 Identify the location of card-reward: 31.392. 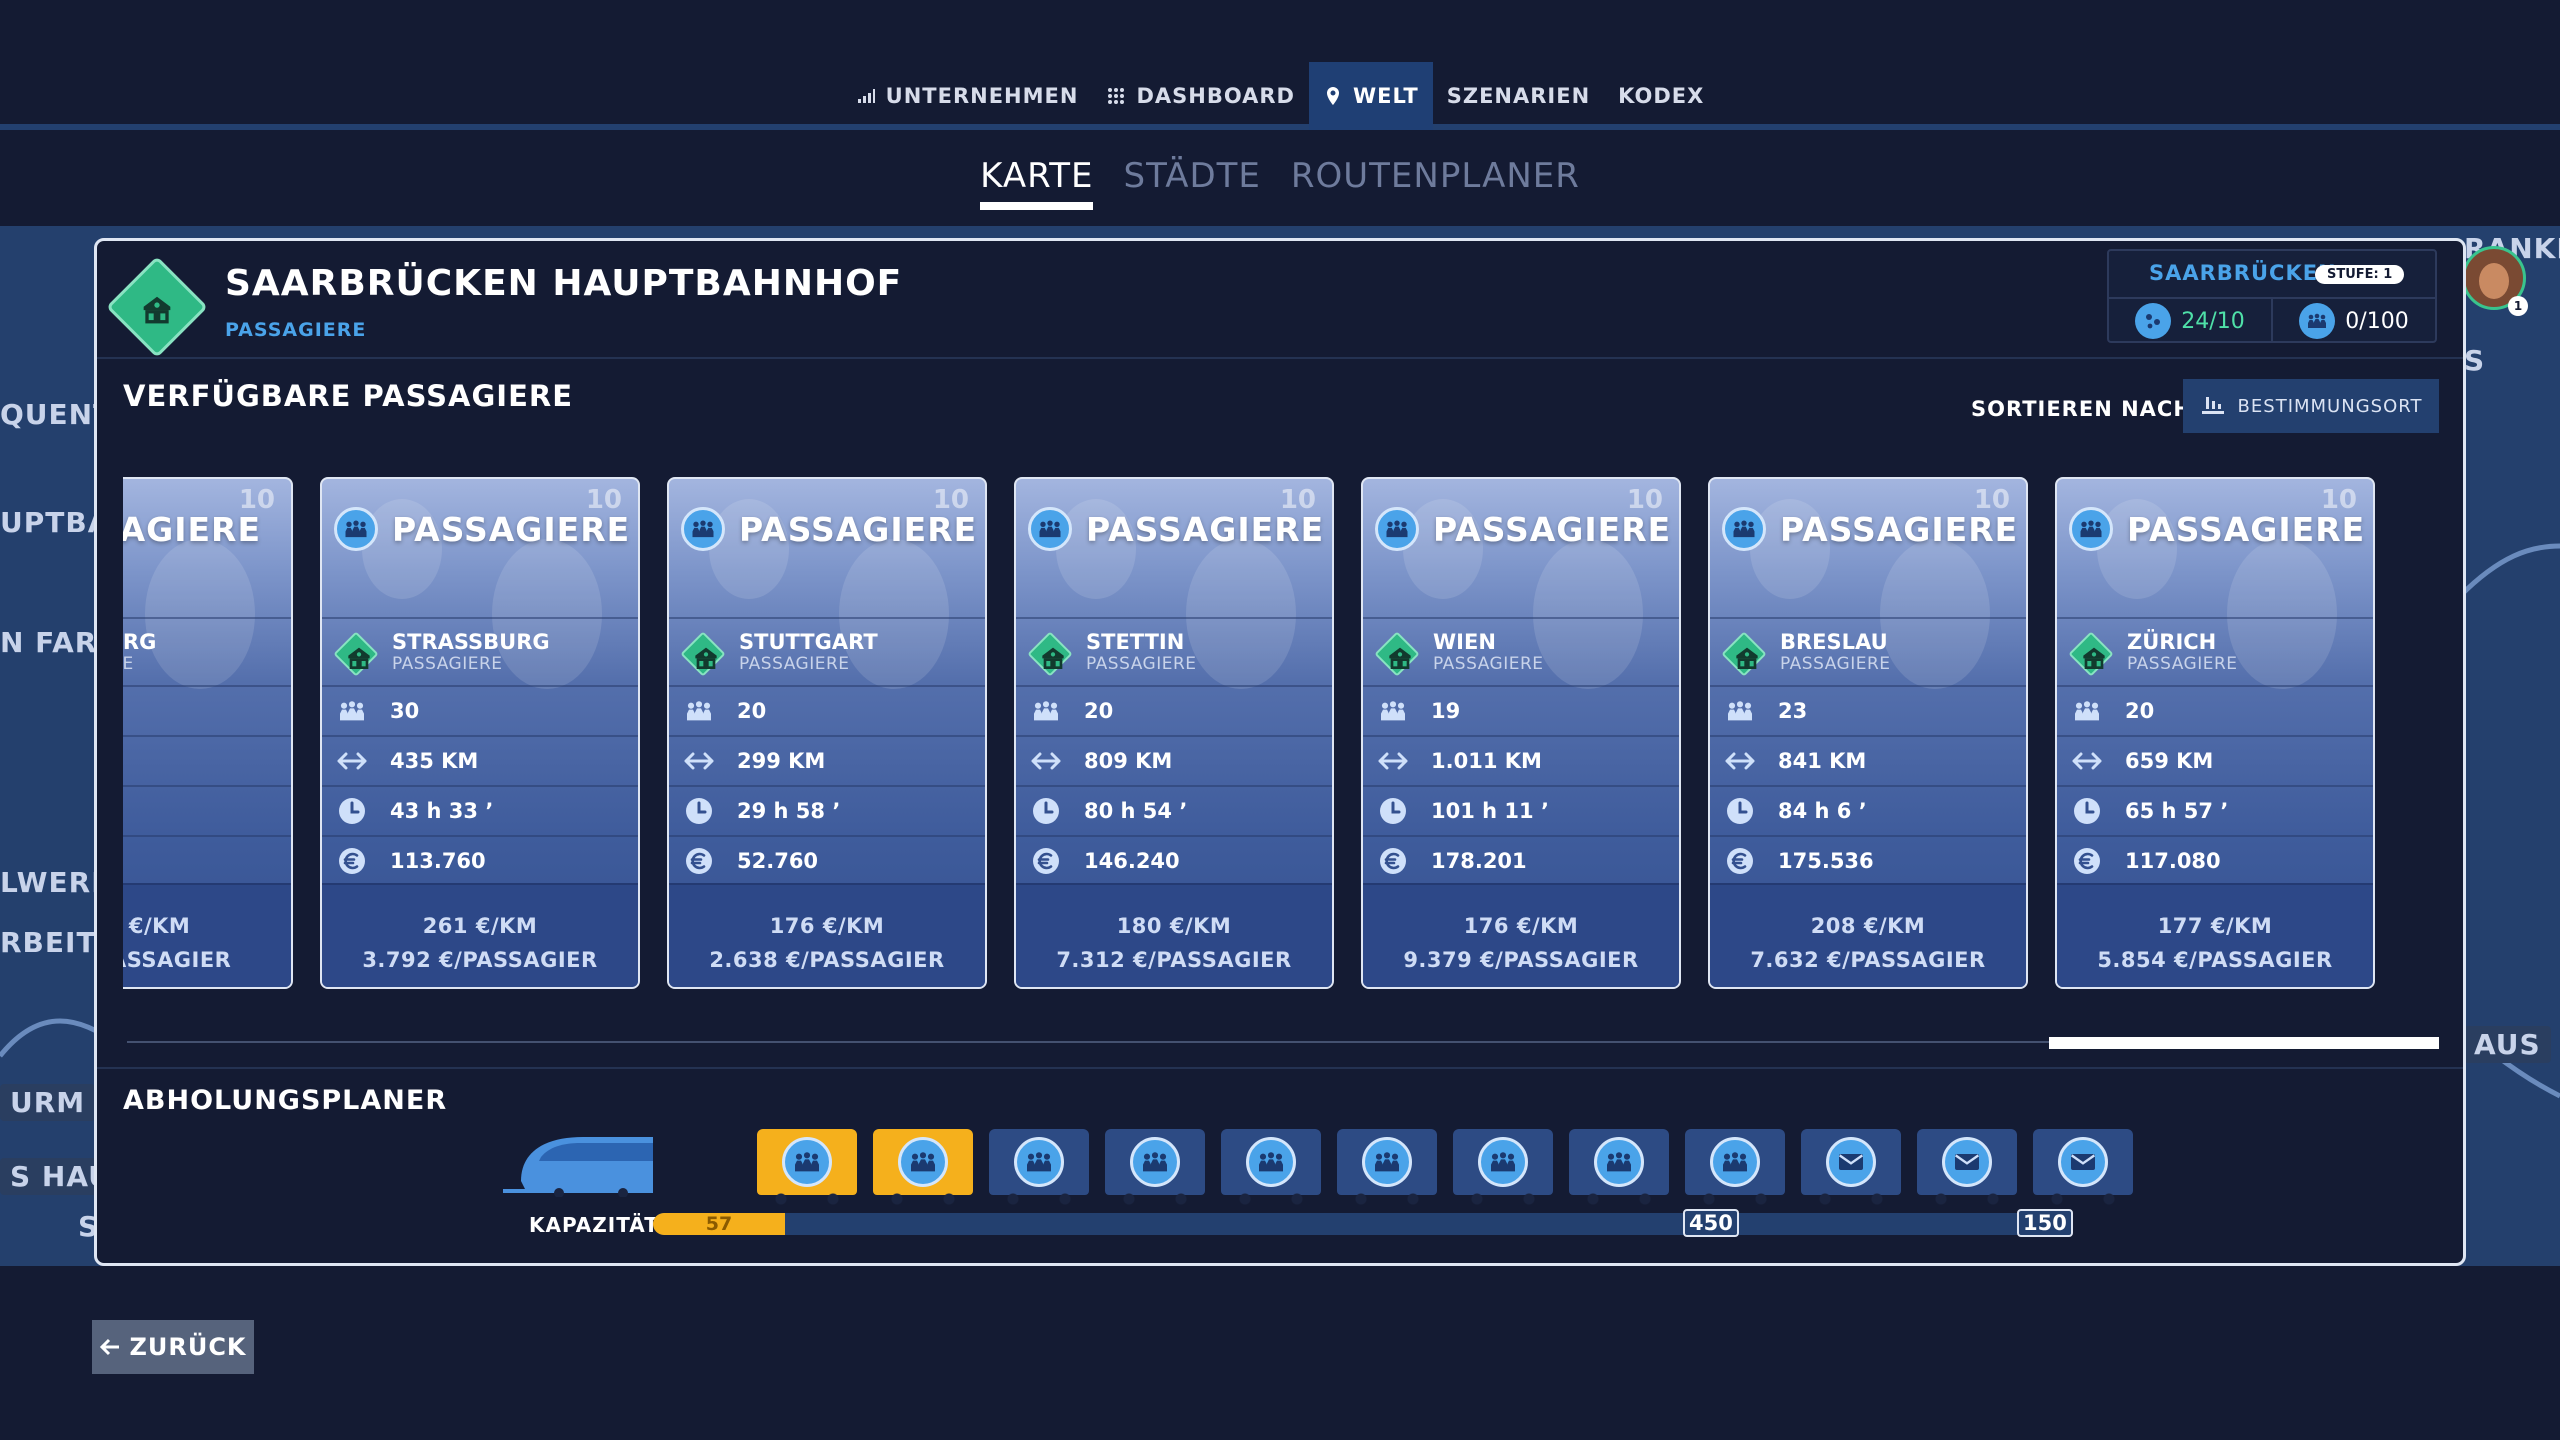
(207, 860).